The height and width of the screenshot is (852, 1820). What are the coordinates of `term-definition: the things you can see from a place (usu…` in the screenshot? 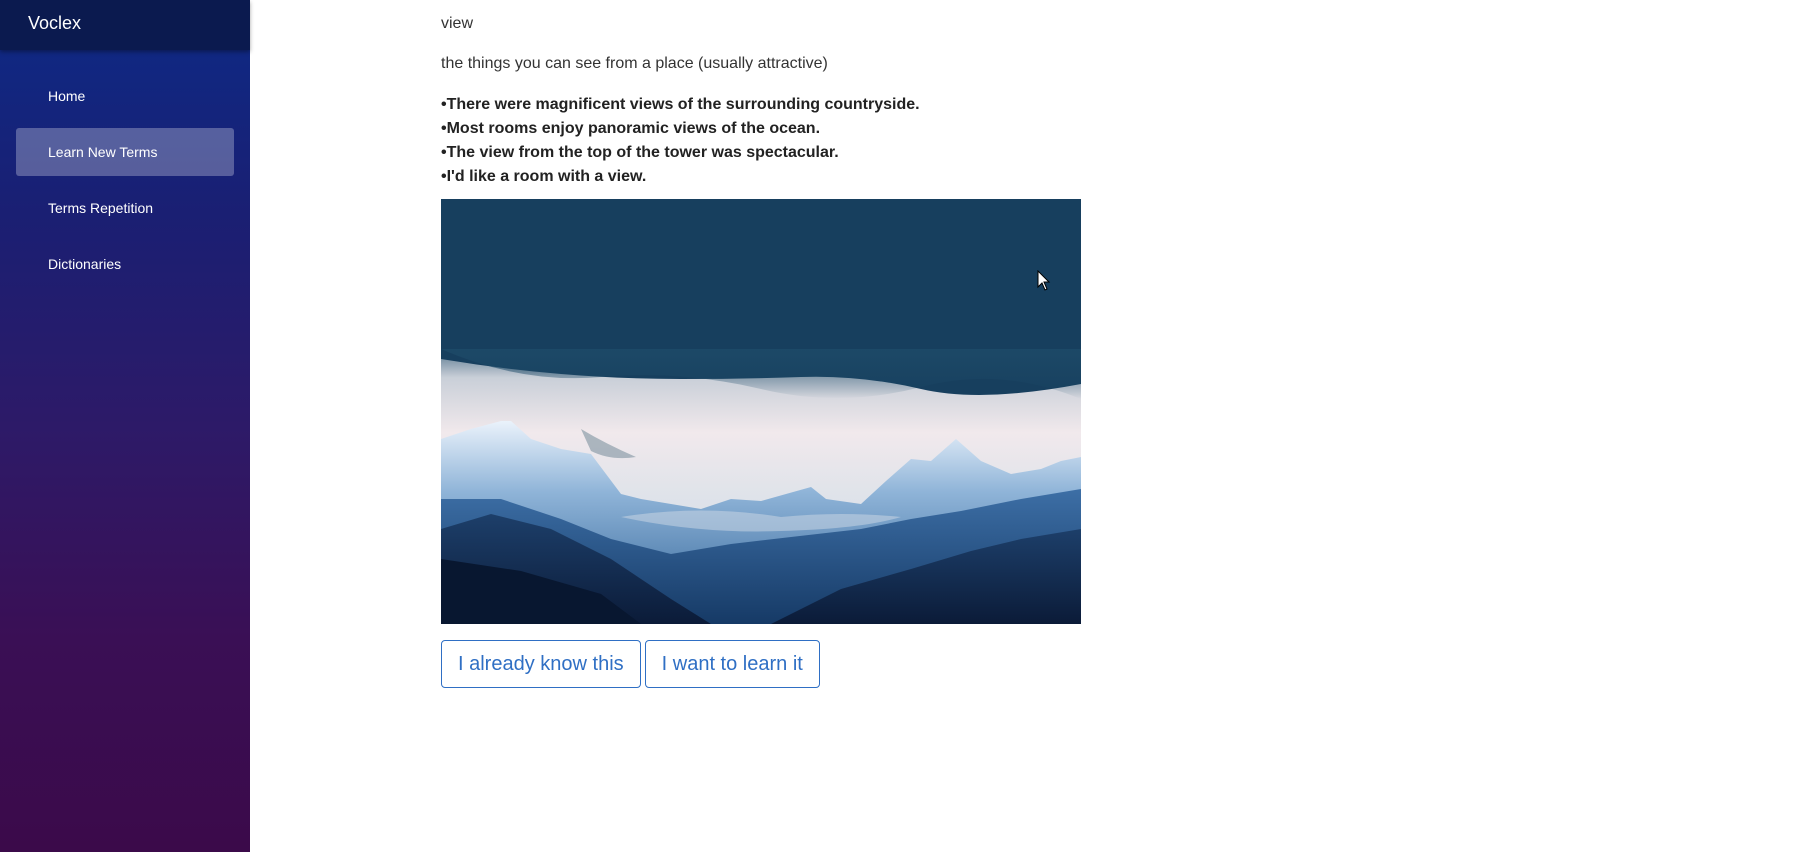 It's located at (634, 63).